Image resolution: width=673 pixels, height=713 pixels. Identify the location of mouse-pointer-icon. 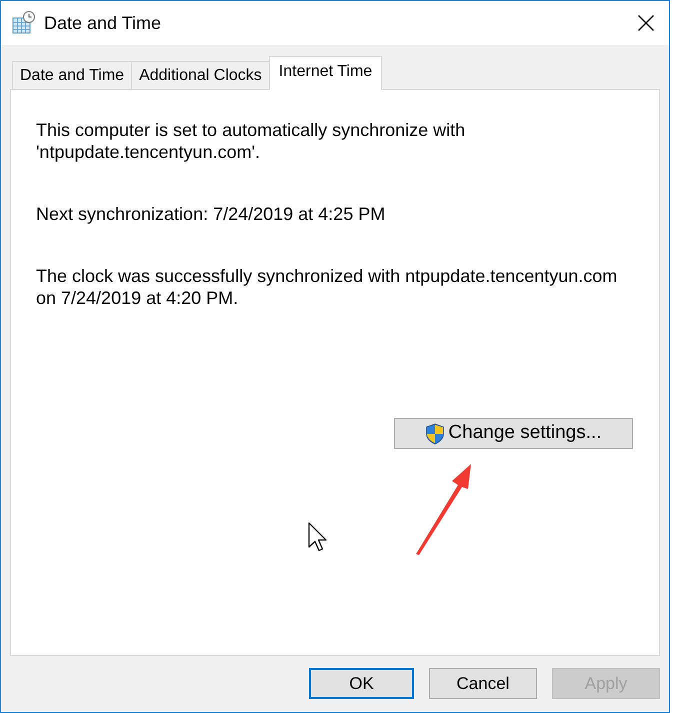
(318, 537).